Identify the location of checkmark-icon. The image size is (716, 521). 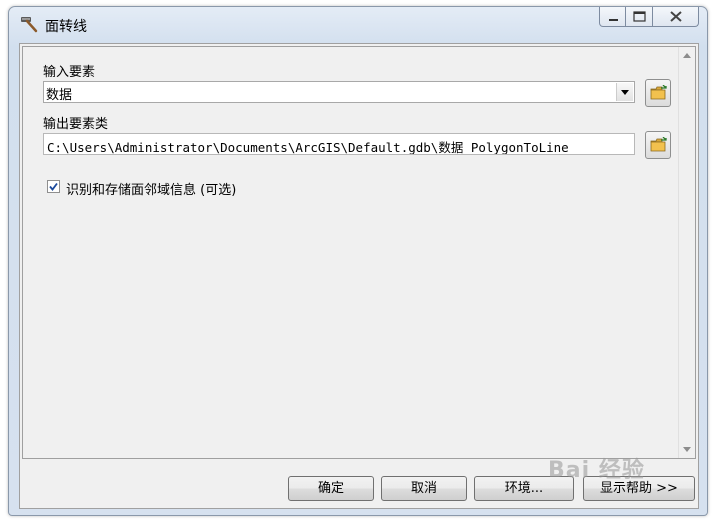
(53, 186).